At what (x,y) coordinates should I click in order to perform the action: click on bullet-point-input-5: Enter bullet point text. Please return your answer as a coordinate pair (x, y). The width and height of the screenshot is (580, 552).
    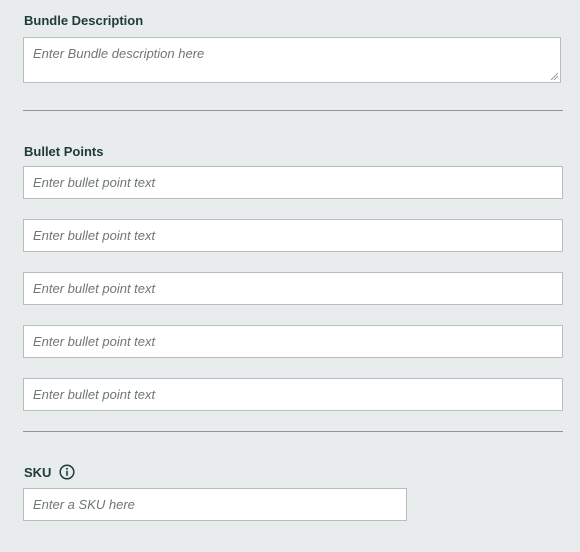
    Looking at the image, I should click on (293, 394).